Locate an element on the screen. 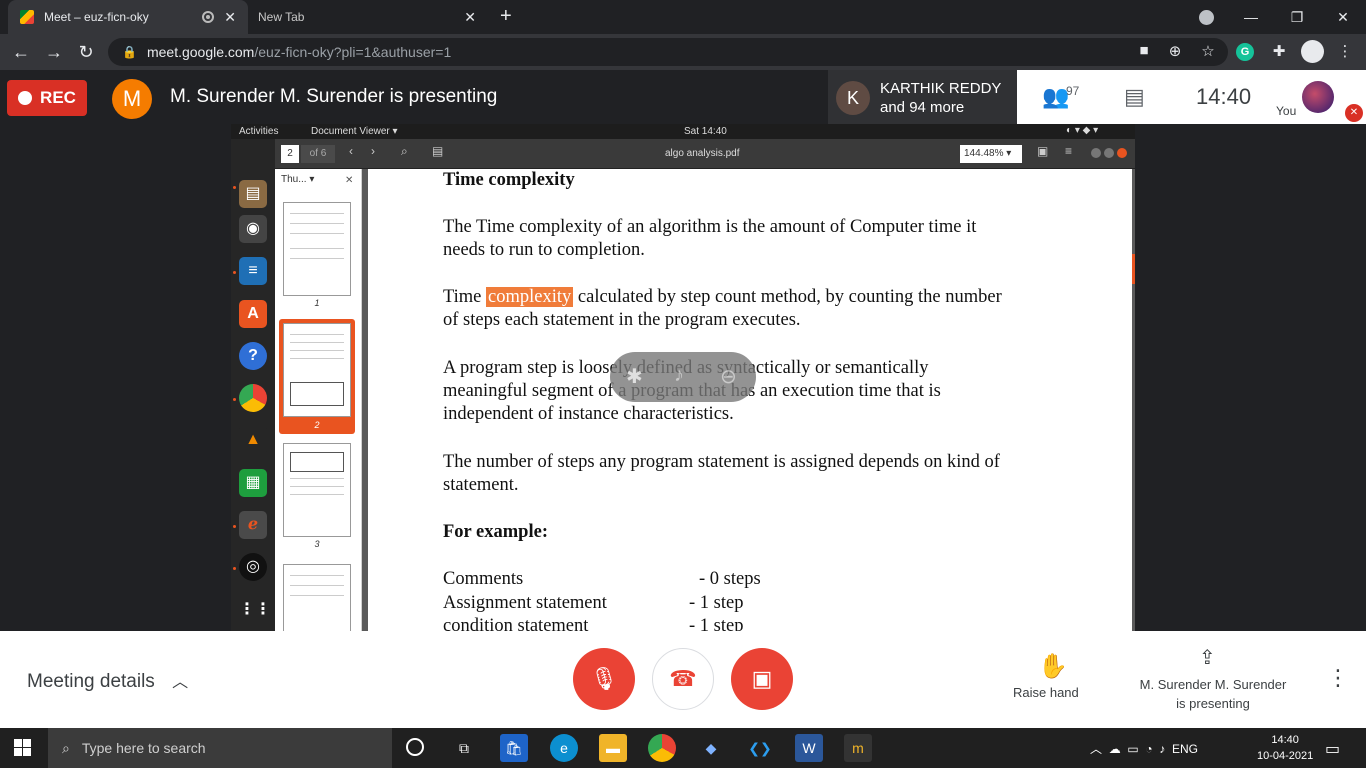  next-page-icon: › is located at coordinates (373, 151).